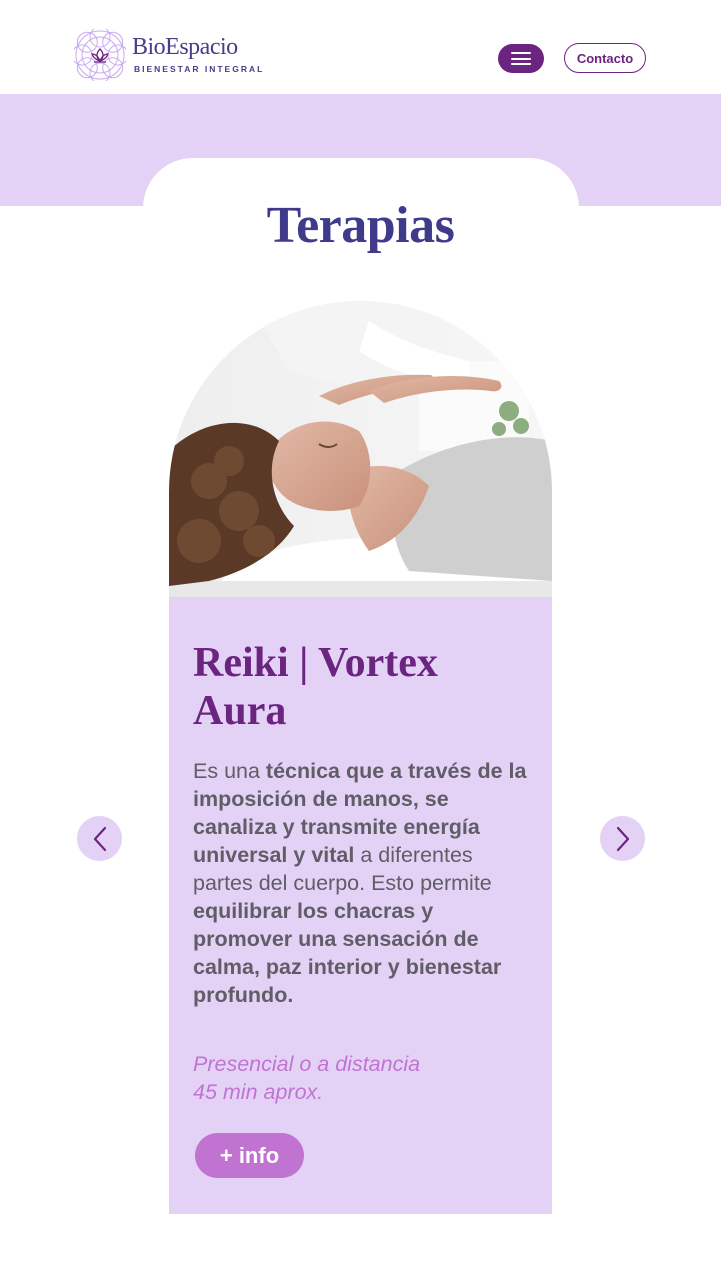 Image resolution: width=721 pixels, height=1280 pixels. I want to click on therapy-modality: Presencial o a distancia, so click(307, 1064).